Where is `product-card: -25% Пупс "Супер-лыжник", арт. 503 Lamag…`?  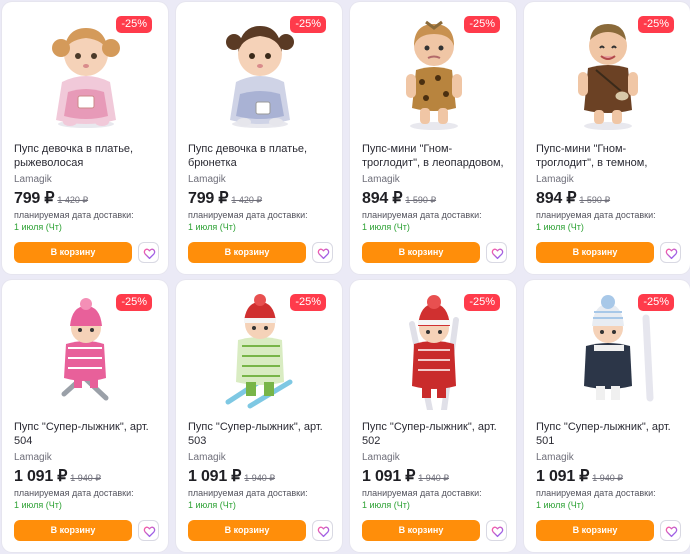 product-card: -25% Пупс "Супер-лыжник", арт. 503 Lamag… is located at coordinates (259, 416).